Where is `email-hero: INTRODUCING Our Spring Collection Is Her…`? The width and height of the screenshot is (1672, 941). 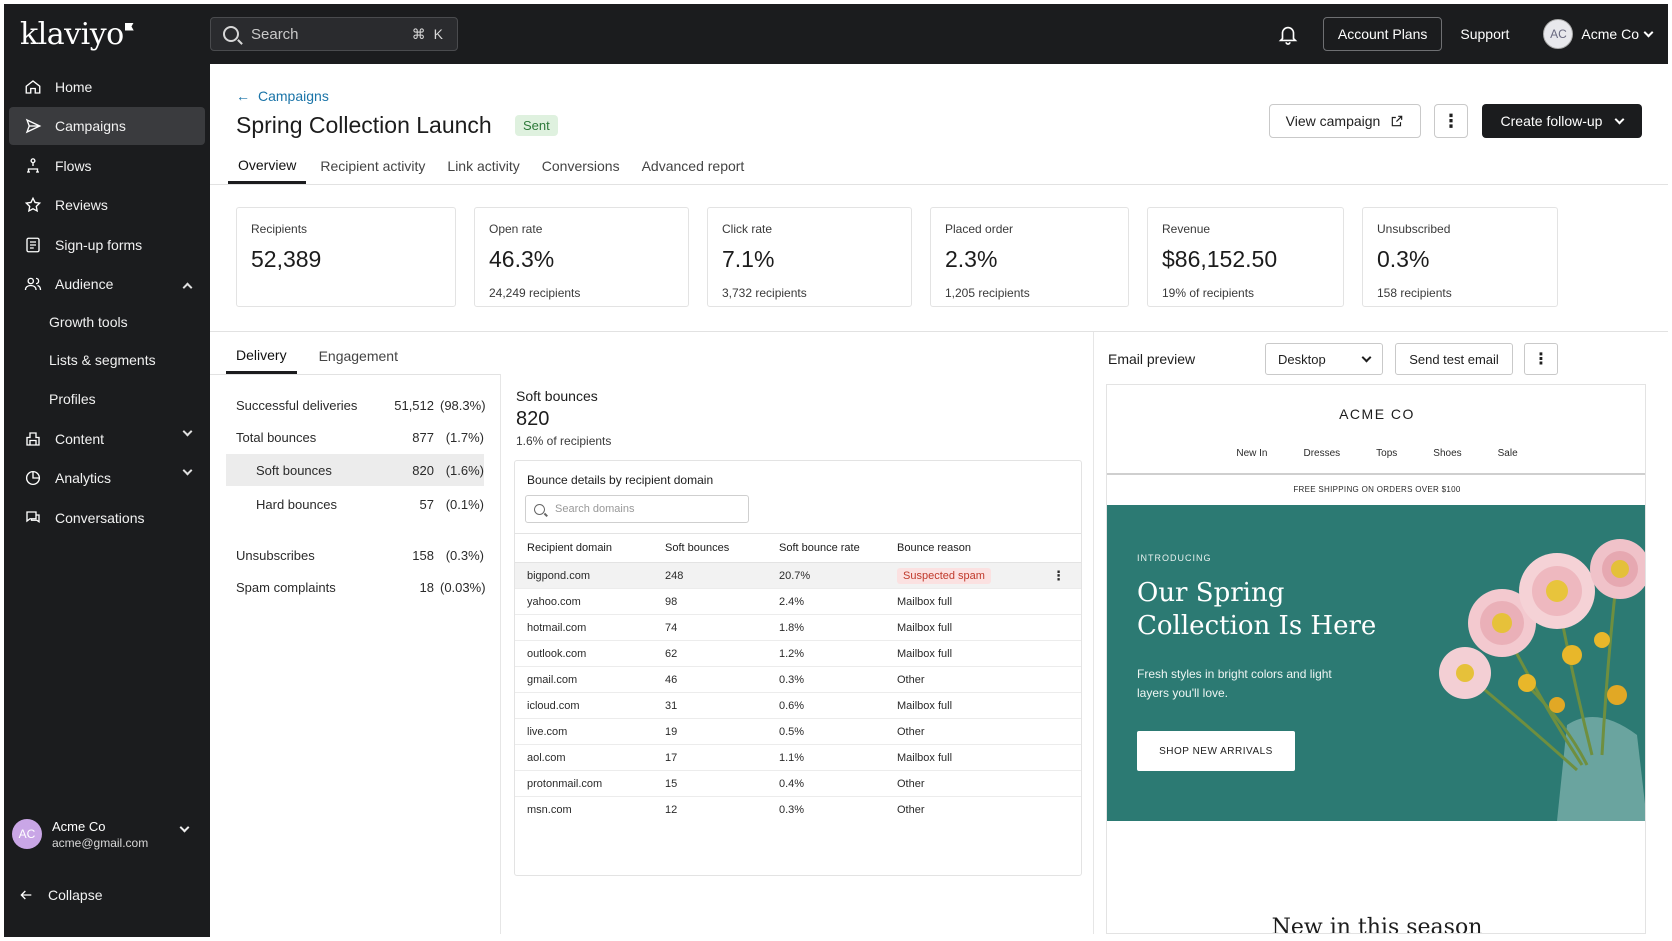
email-hero: INTRODUCING Our Spring Collection Is Her… is located at coordinates (1376, 663).